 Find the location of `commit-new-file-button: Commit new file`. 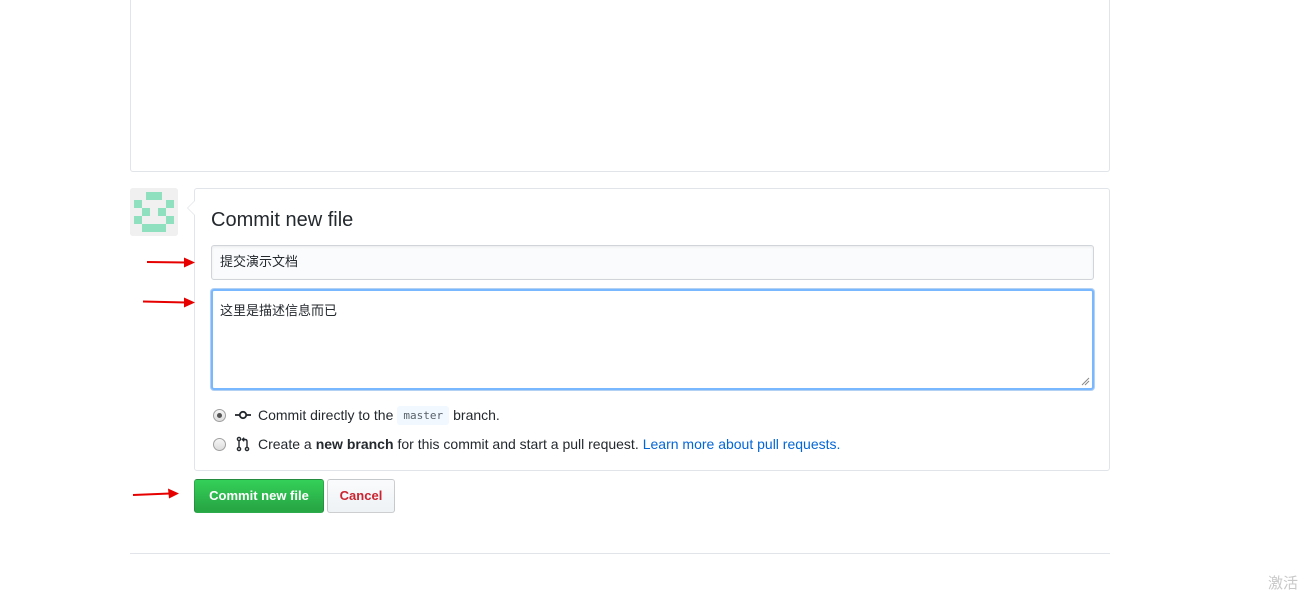

commit-new-file-button: Commit new file is located at coordinates (259, 496).